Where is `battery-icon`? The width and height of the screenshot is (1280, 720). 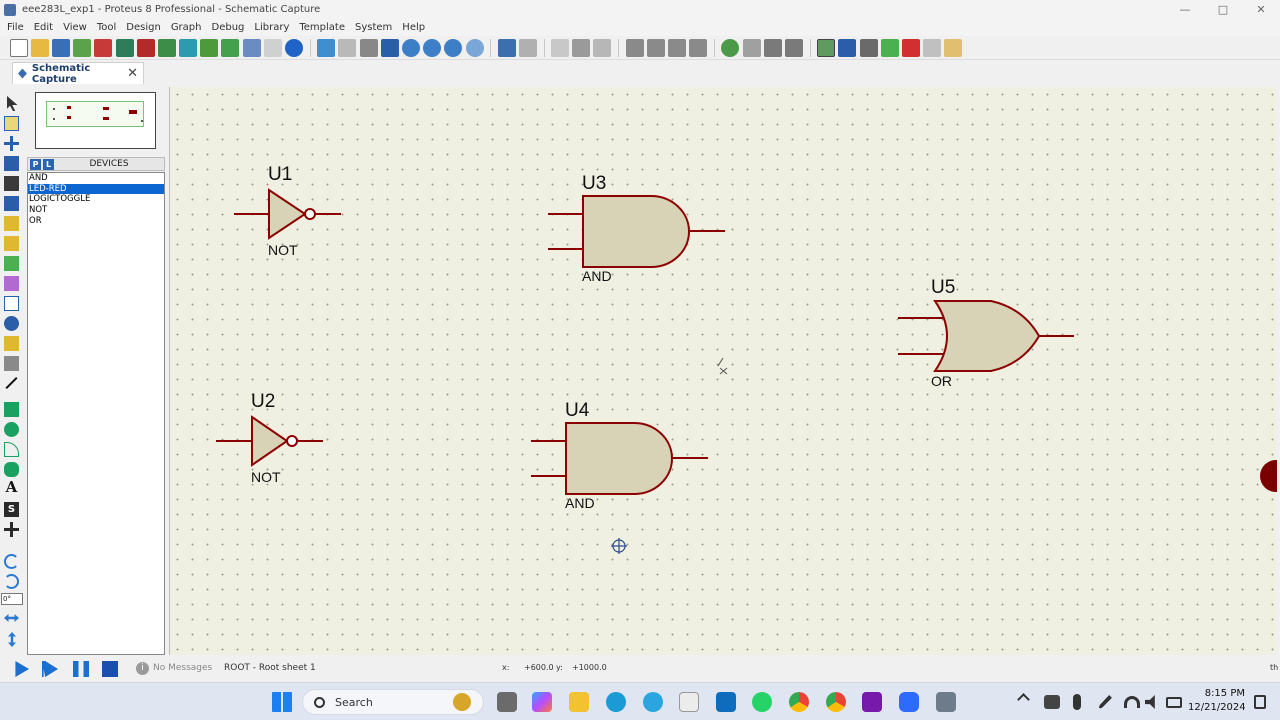
battery-icon is located at coordinates (1174, 702).